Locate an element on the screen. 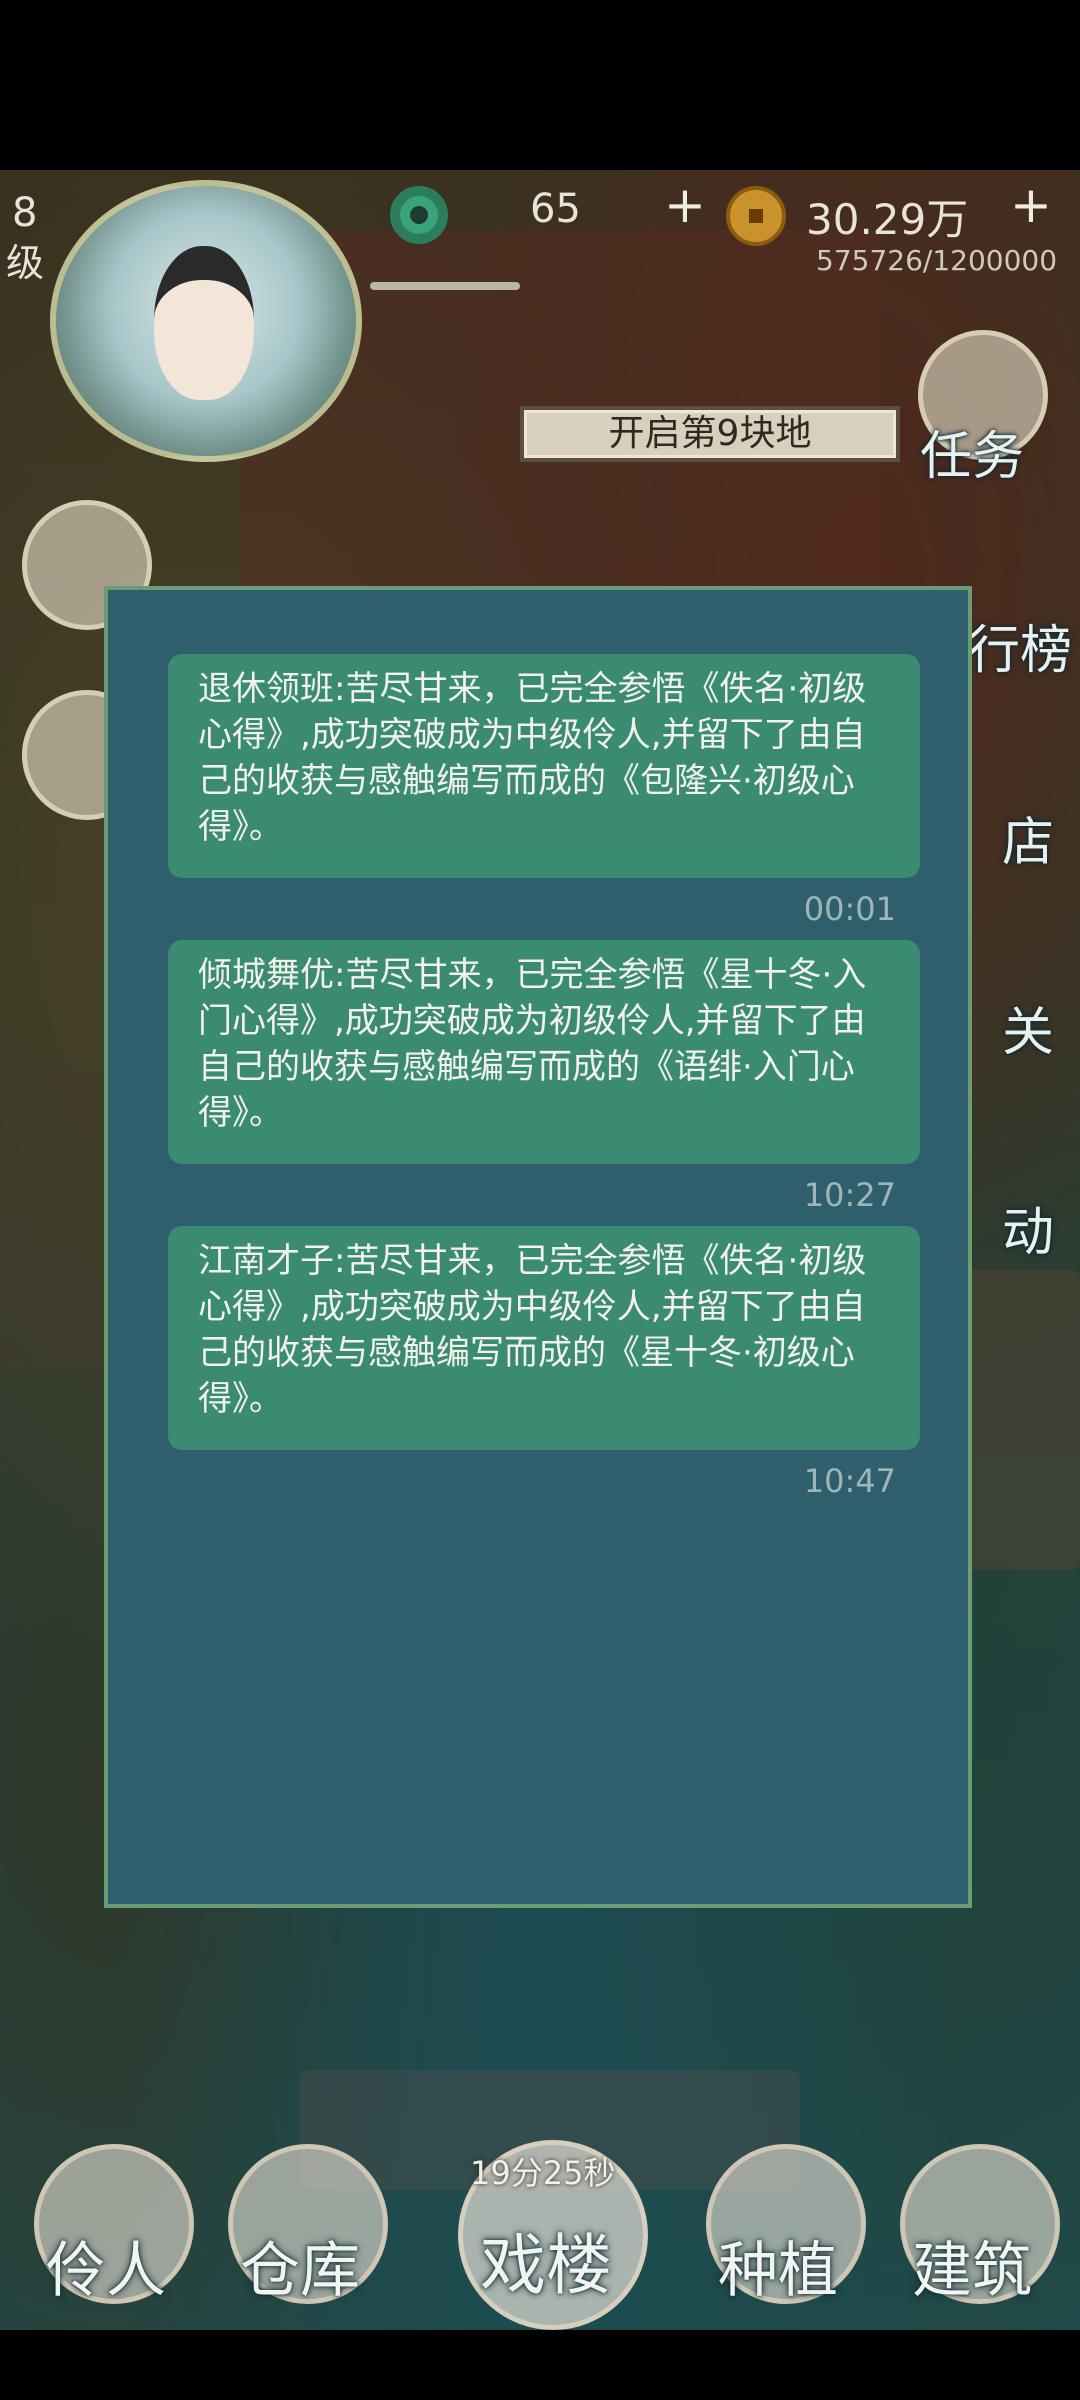 The width and height of the screenshot is (1080, 2400). jade-currency-icon is located at coordinates (419, 215).